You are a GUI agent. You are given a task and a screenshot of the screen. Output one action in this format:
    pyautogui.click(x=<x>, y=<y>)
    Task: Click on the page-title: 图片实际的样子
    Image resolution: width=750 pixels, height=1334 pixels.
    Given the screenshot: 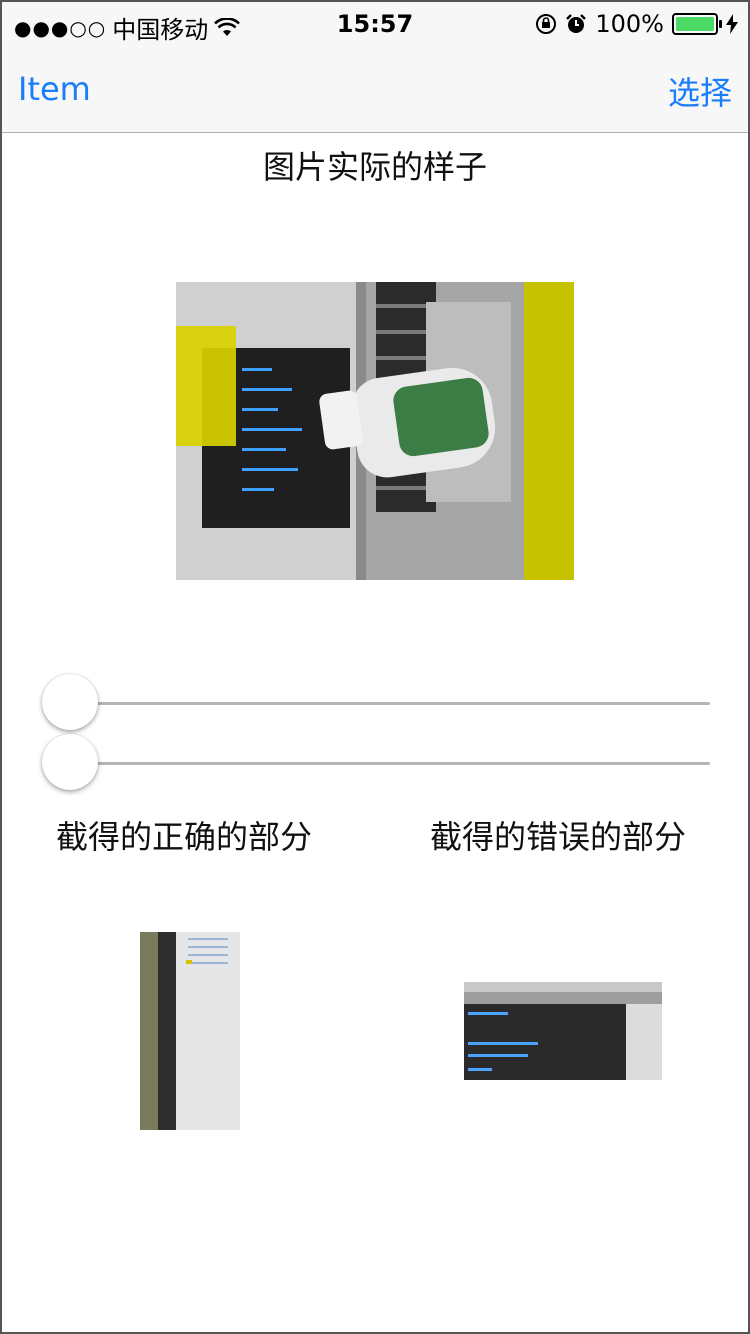 What is the action you would take?
    pyautogui.click(x=374, y=167)
    